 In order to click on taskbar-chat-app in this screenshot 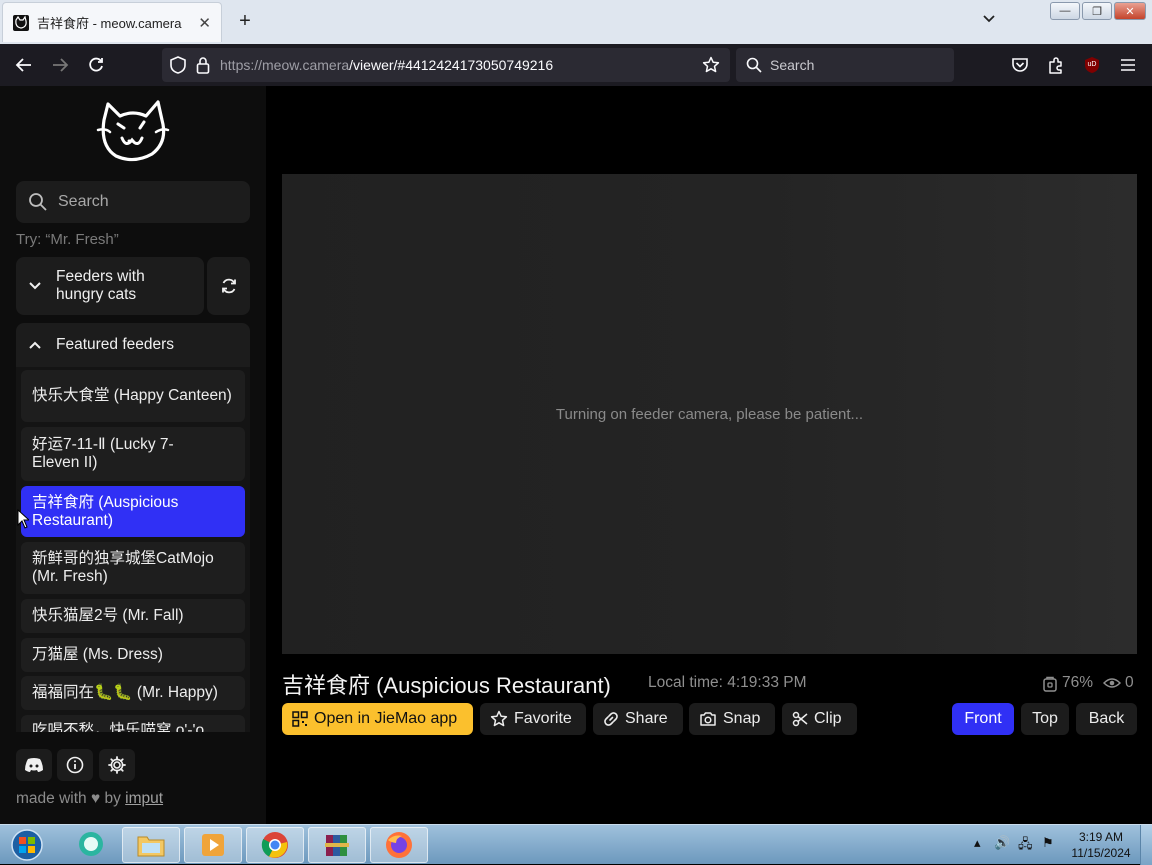, I will do `click(91, 845)`.